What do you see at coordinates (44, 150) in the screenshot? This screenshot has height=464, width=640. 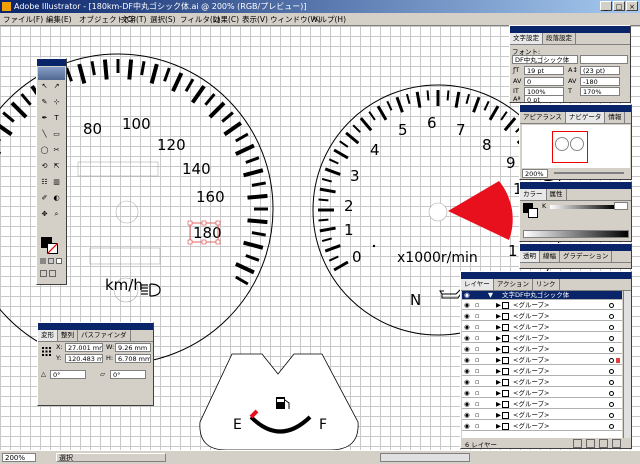 I see `tool-button: ◯` at bounding box center [44, 150].